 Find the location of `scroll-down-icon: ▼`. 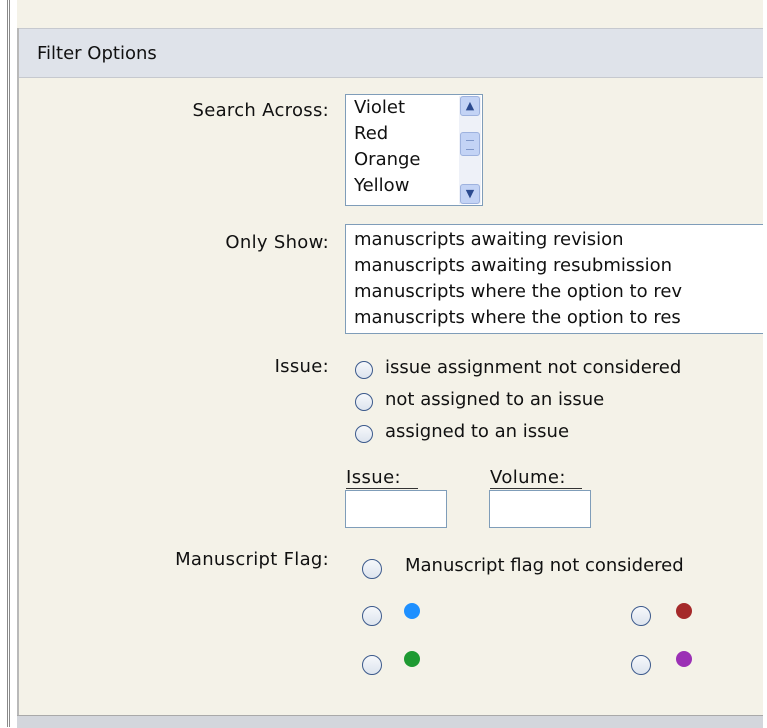

scroll-down-icon: ▼ is located at coordinates (470, 194).